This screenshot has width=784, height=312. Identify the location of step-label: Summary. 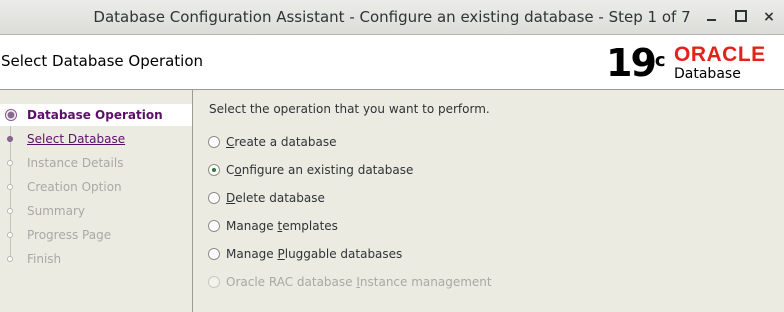
(56, 211).